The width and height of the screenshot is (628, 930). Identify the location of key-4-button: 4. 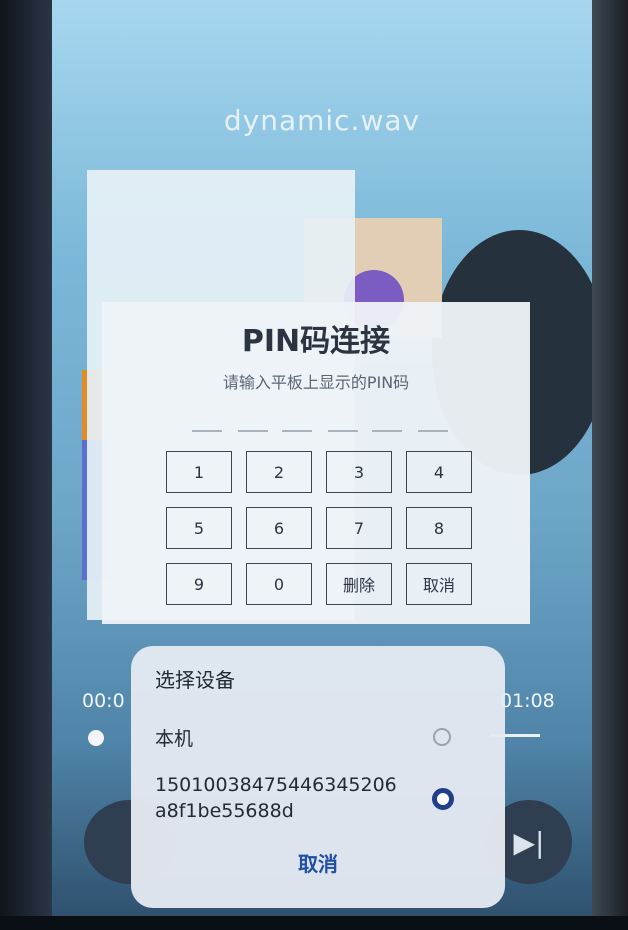
(439, 472).